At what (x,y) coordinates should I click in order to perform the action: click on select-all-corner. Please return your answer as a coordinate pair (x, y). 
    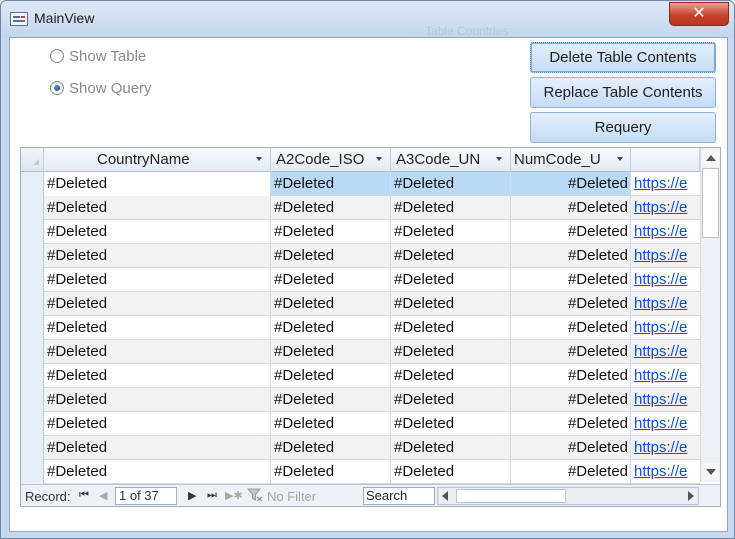
    Looking at the image, I should click on (32, 160).